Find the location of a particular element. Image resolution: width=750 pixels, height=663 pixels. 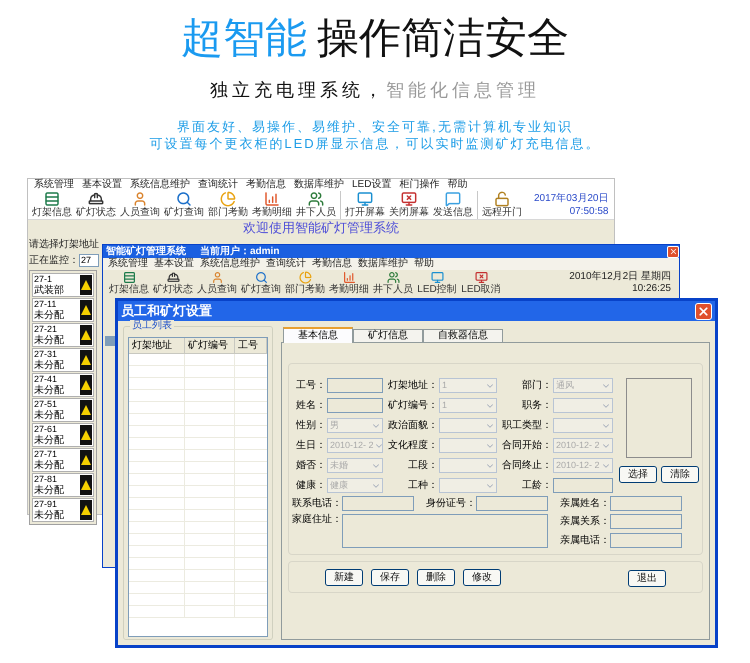

toolbar-button: LED取消 is located at coordinates (481, 283).